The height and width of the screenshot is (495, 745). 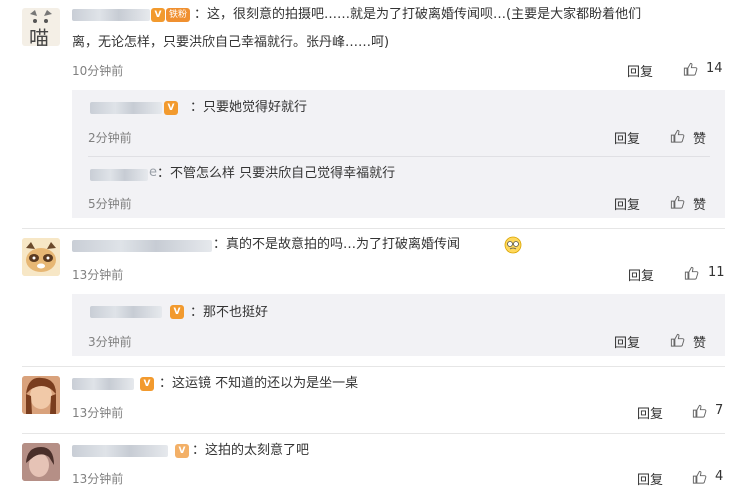 I want to click on reply-text: ：只要她觉得好就行, so click(x=249, y=107).